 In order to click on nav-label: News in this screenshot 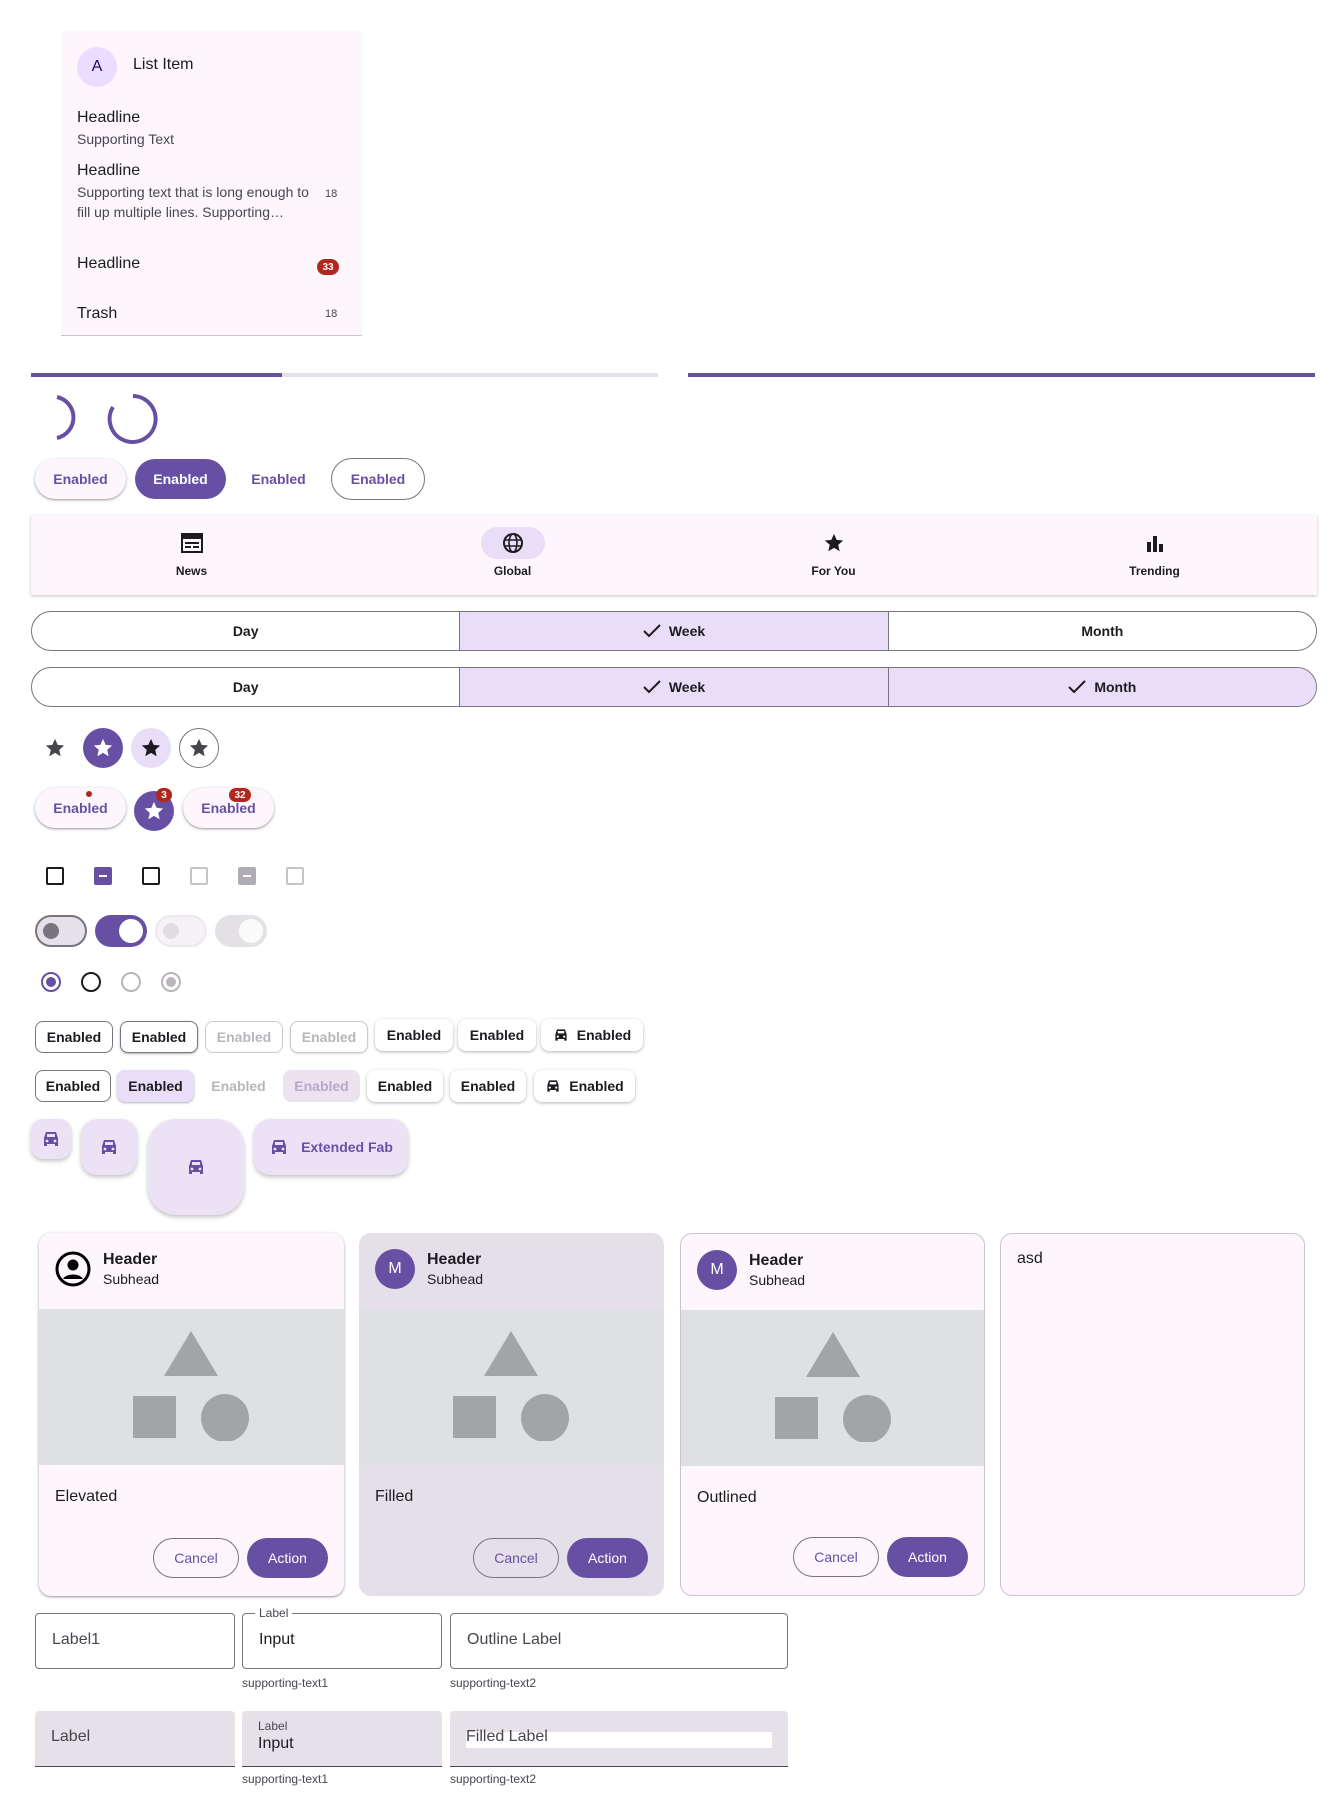, I will do `click(191, 571)`.